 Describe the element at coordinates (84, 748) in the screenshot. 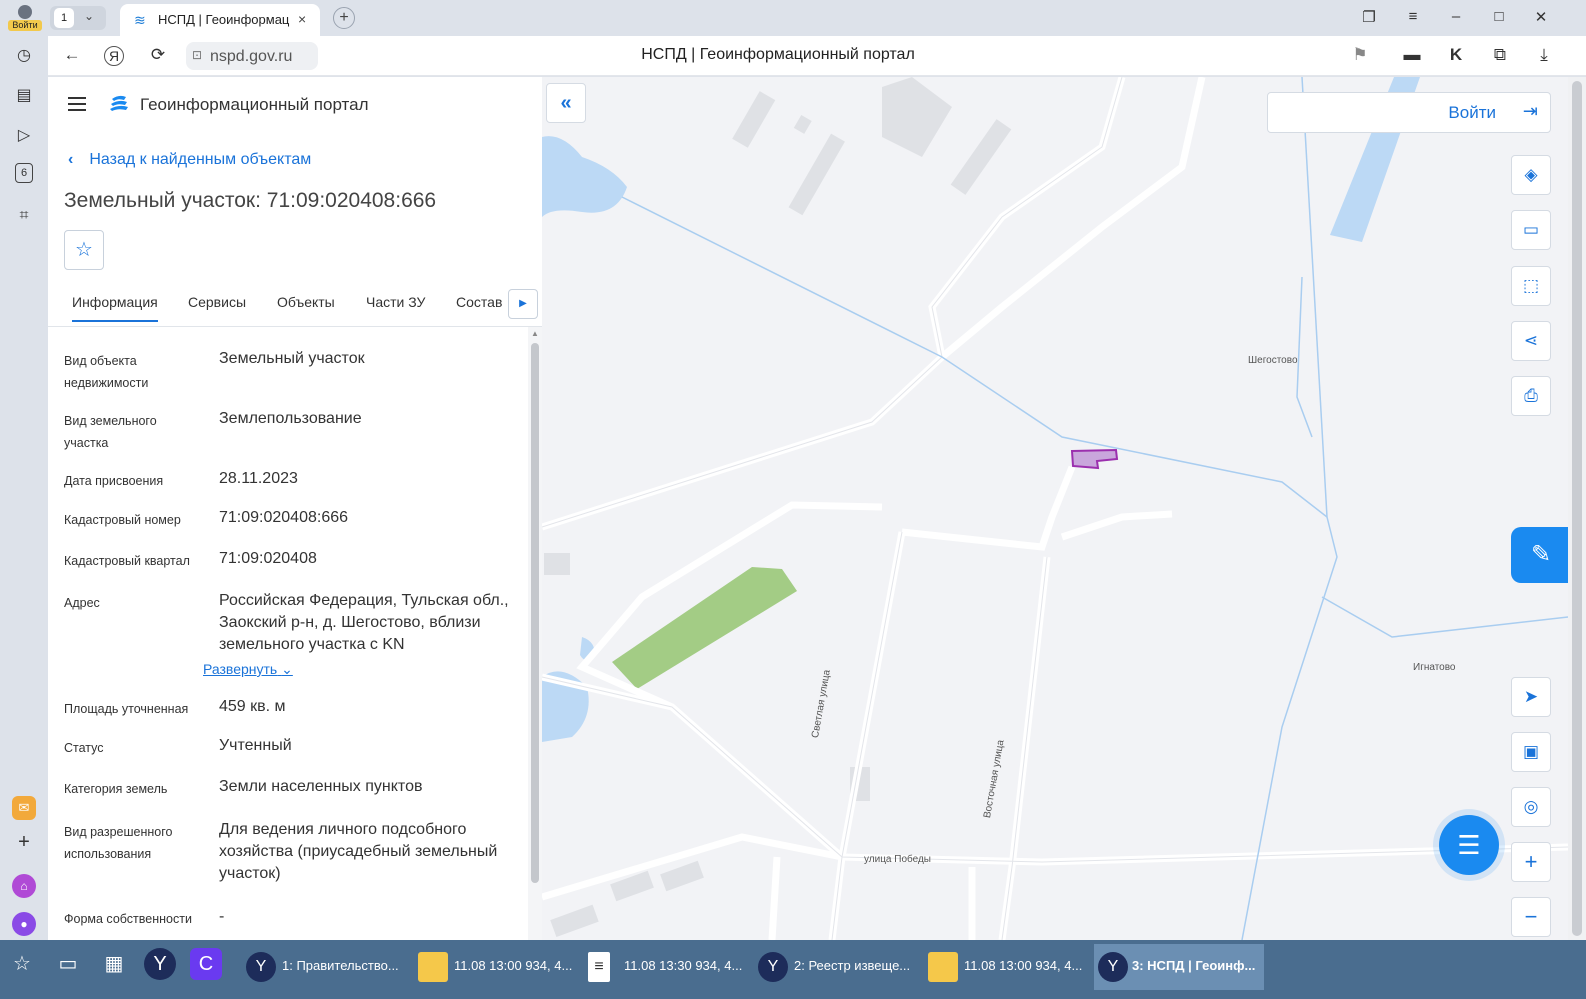

I see `property-key: Статус` at that location.